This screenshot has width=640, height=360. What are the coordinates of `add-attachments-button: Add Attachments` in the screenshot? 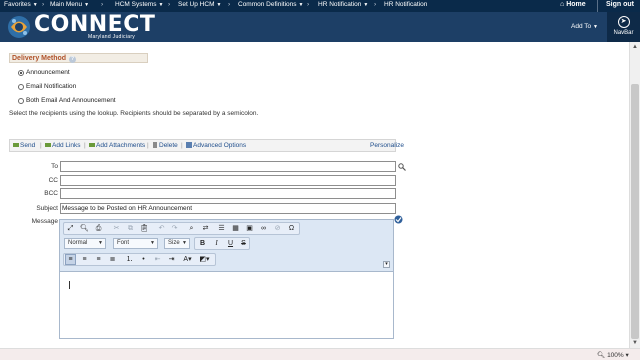 It's located at (117, 145).